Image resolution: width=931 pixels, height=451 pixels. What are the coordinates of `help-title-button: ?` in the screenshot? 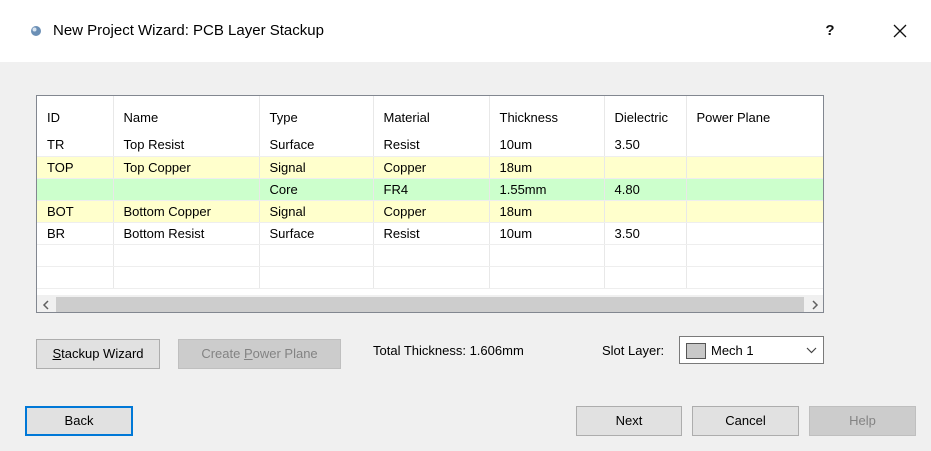 It's located at (830, 31).